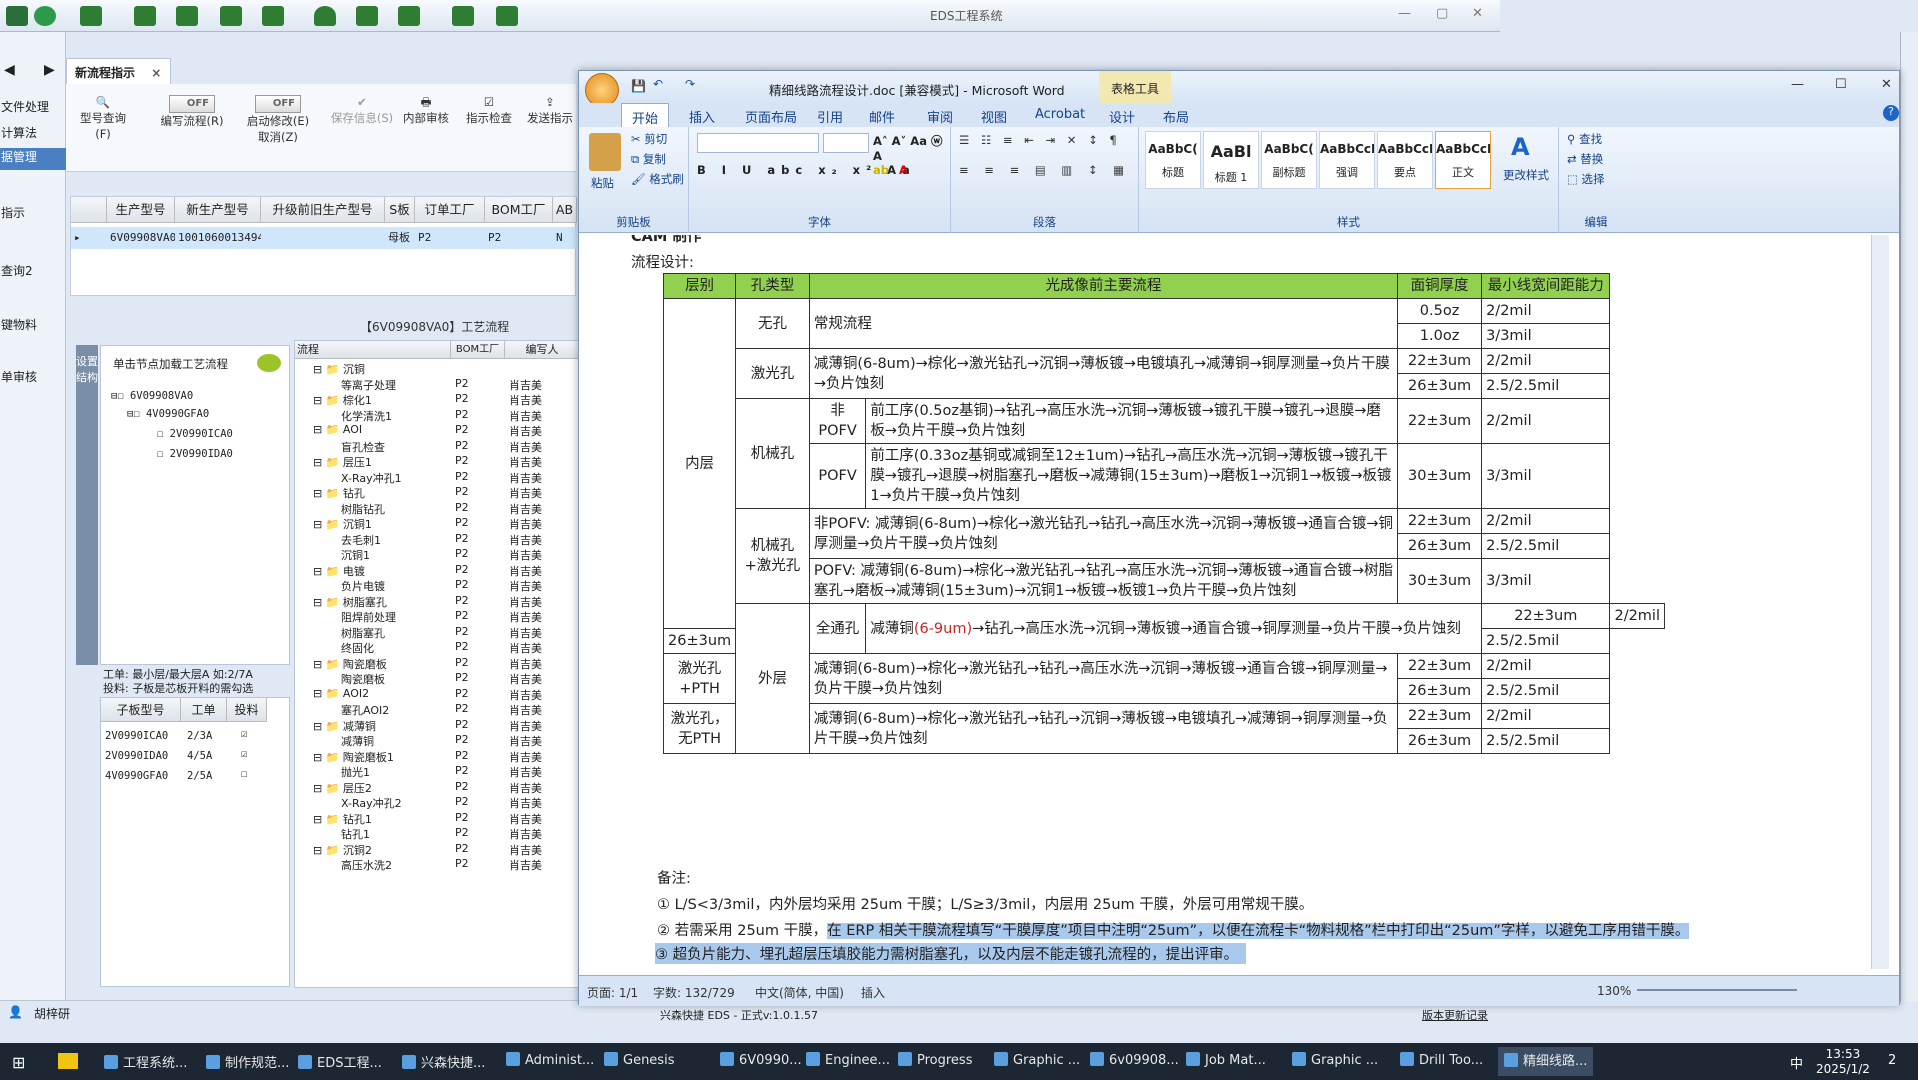 Image resolution: width=1918 pixels, height=1080 pixels. Describe the element at coordinates (1455, 1015) in the screenshot. I see `version-log-link: 版本更新记录` at that location.